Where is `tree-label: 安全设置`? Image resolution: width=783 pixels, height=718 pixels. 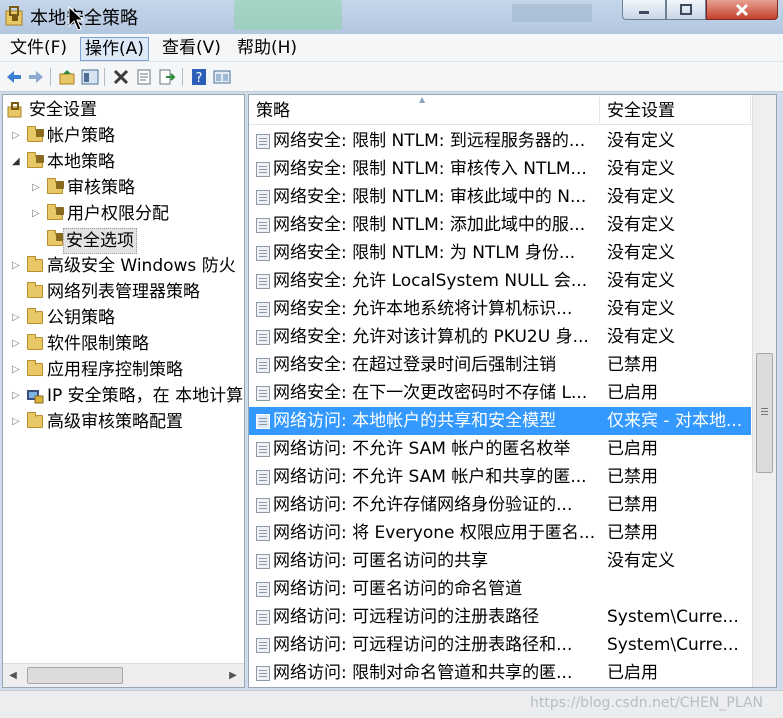 tree-label: 安全设置 is located at coordinates (63, 110).